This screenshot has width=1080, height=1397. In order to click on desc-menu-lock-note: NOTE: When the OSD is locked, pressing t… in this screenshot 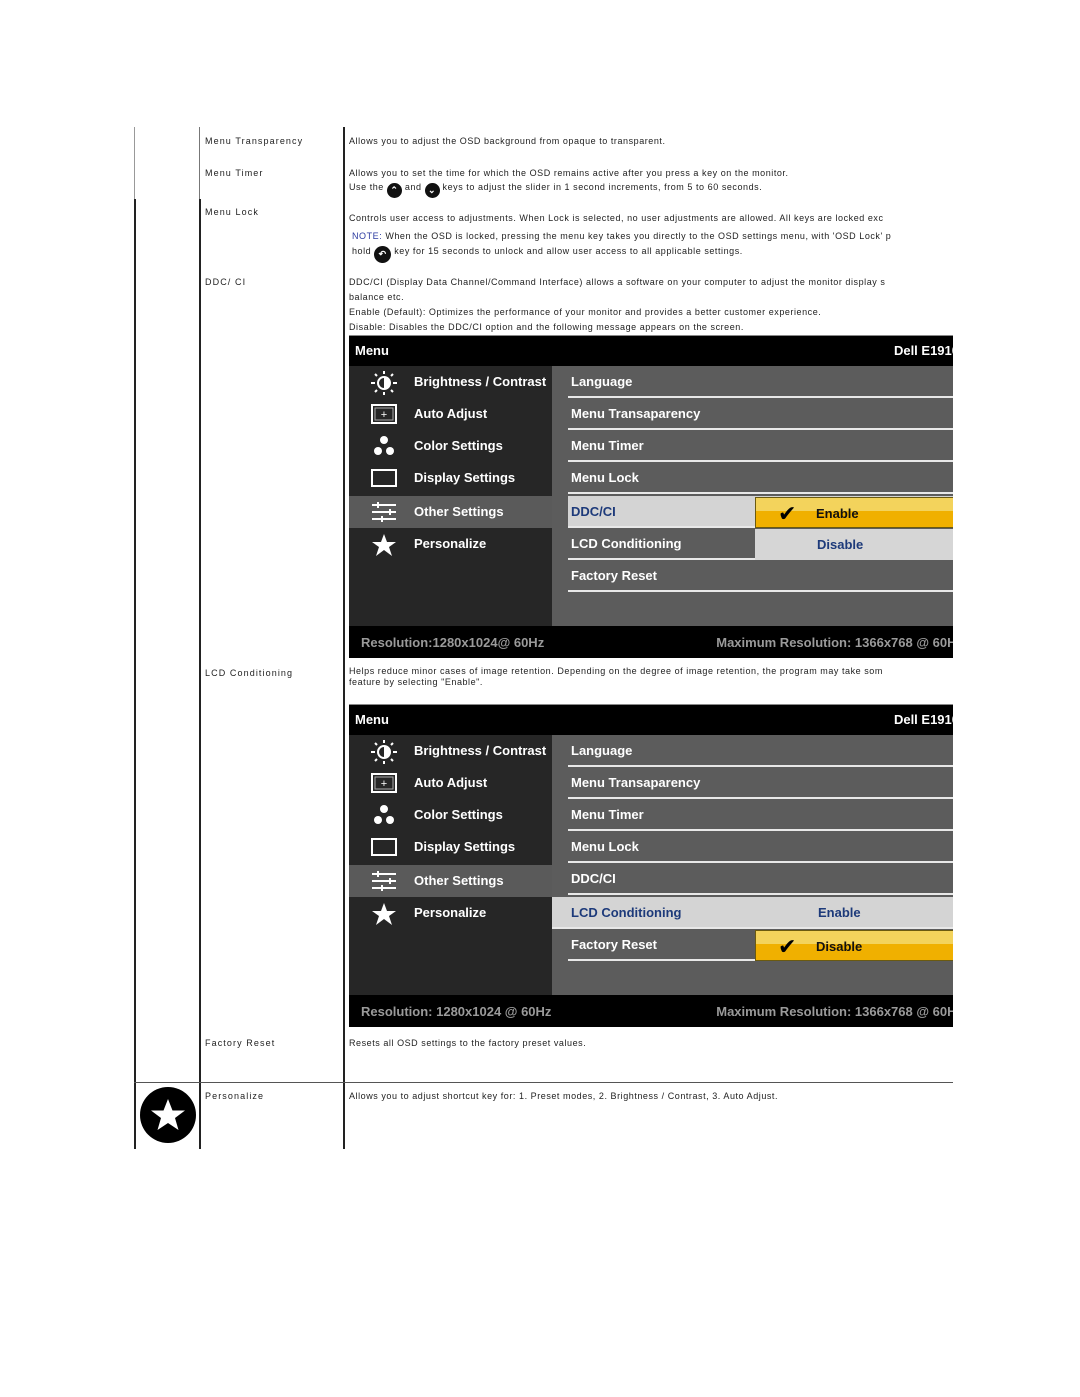, I will do `click(652, 236)`.